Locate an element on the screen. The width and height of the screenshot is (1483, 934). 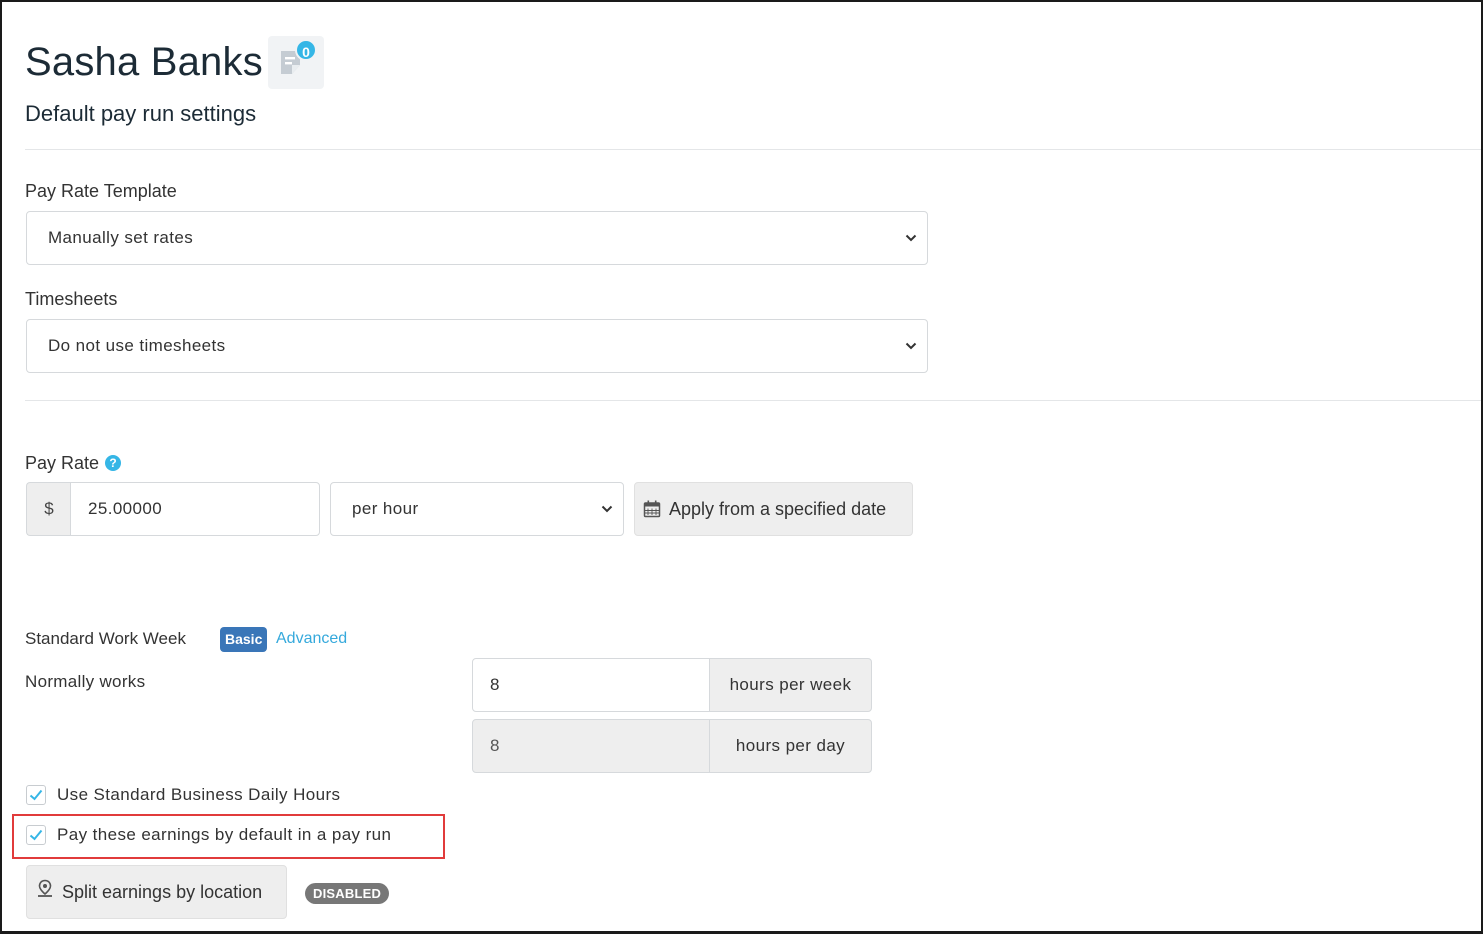
hours-per-week-suffix: hours per week is located at coordinates (790, 685).